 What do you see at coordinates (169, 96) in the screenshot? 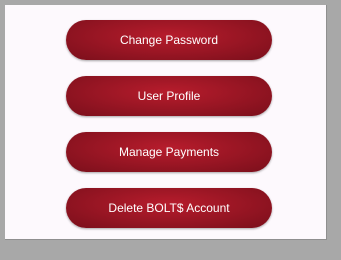
I see `user-profile-button: User Profile` at bounding box center [169, 96].